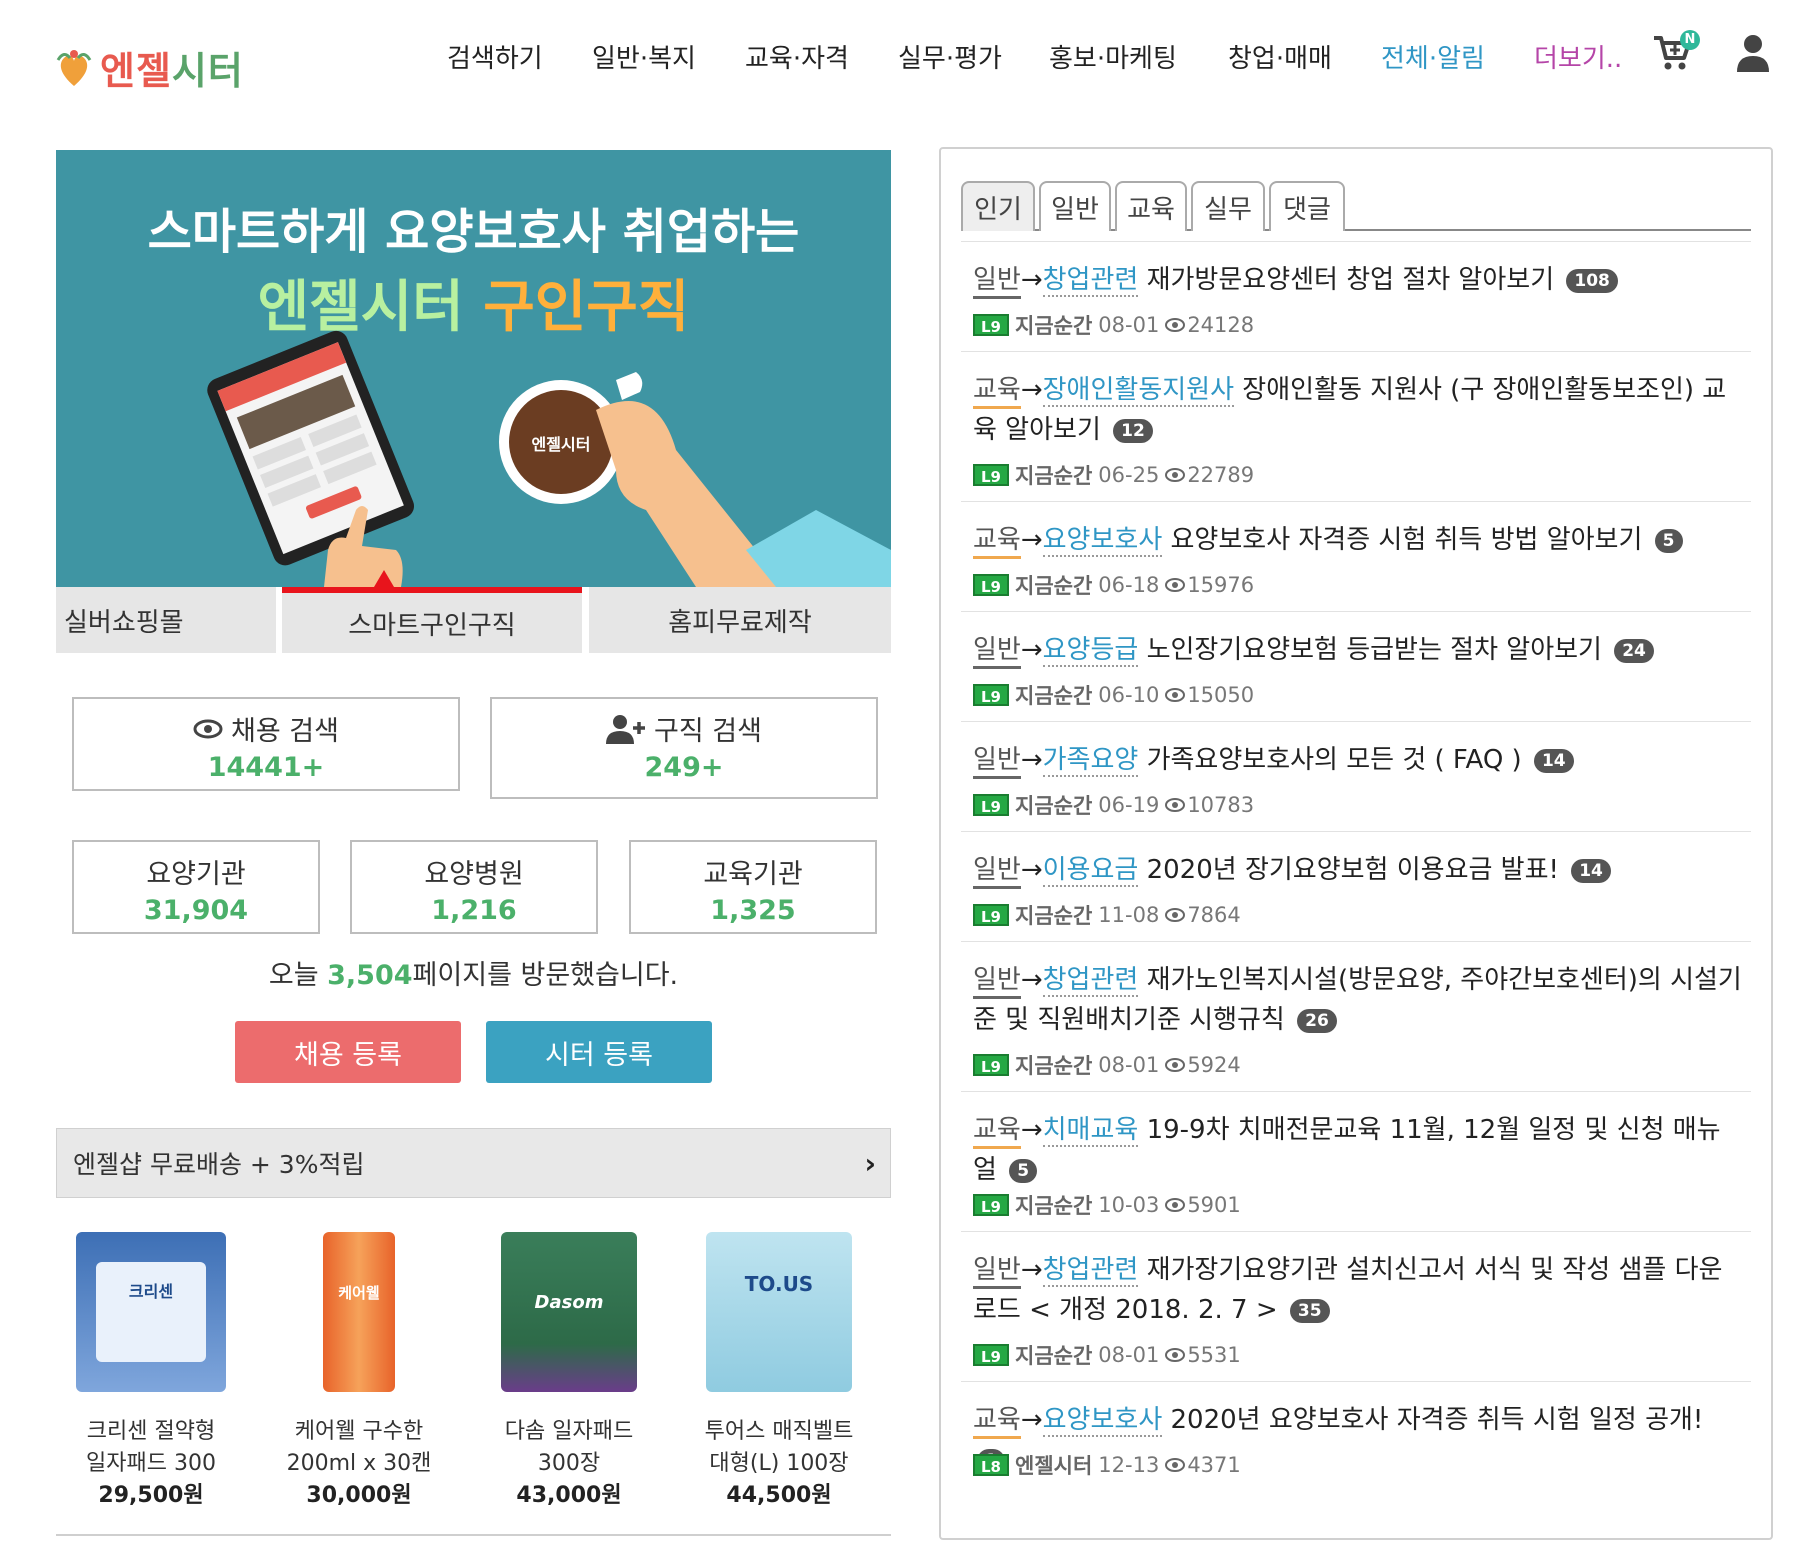 The image size is (1799, 1548). What do you see at coordinates (998, 206) in the screenshot?
I see `tab-popular: 인기` at bounding box center [998, 206].